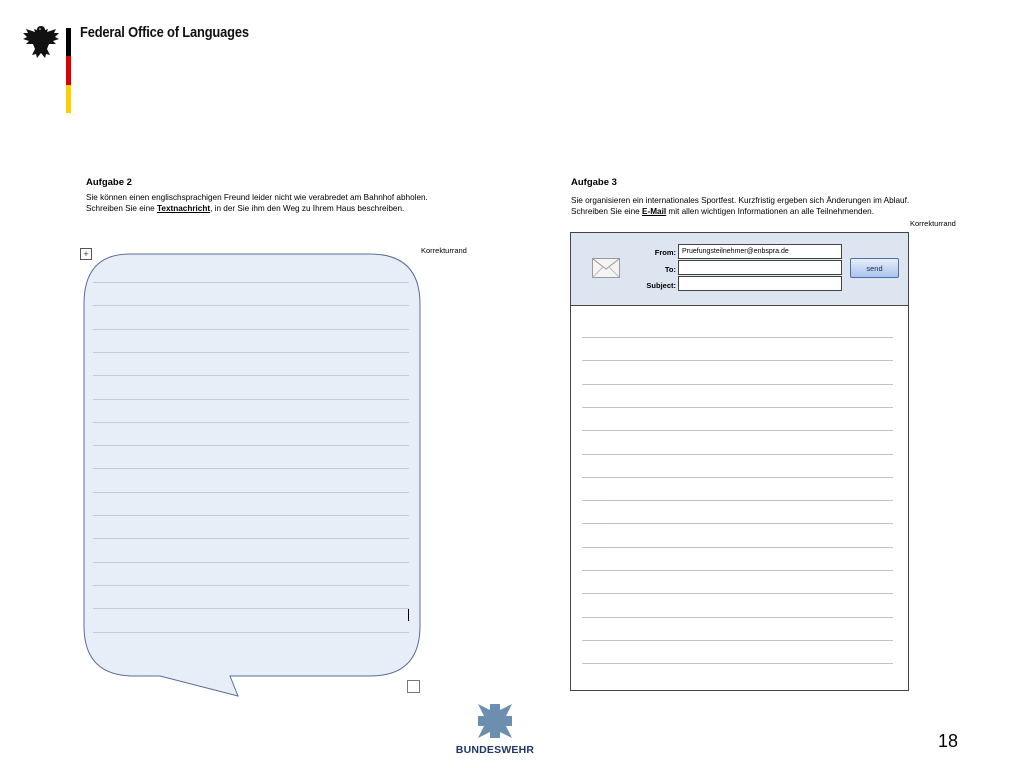  Describe the element at coordinates (661, 285) in the screenshot. I see `subject-label: Subject:` at that location.